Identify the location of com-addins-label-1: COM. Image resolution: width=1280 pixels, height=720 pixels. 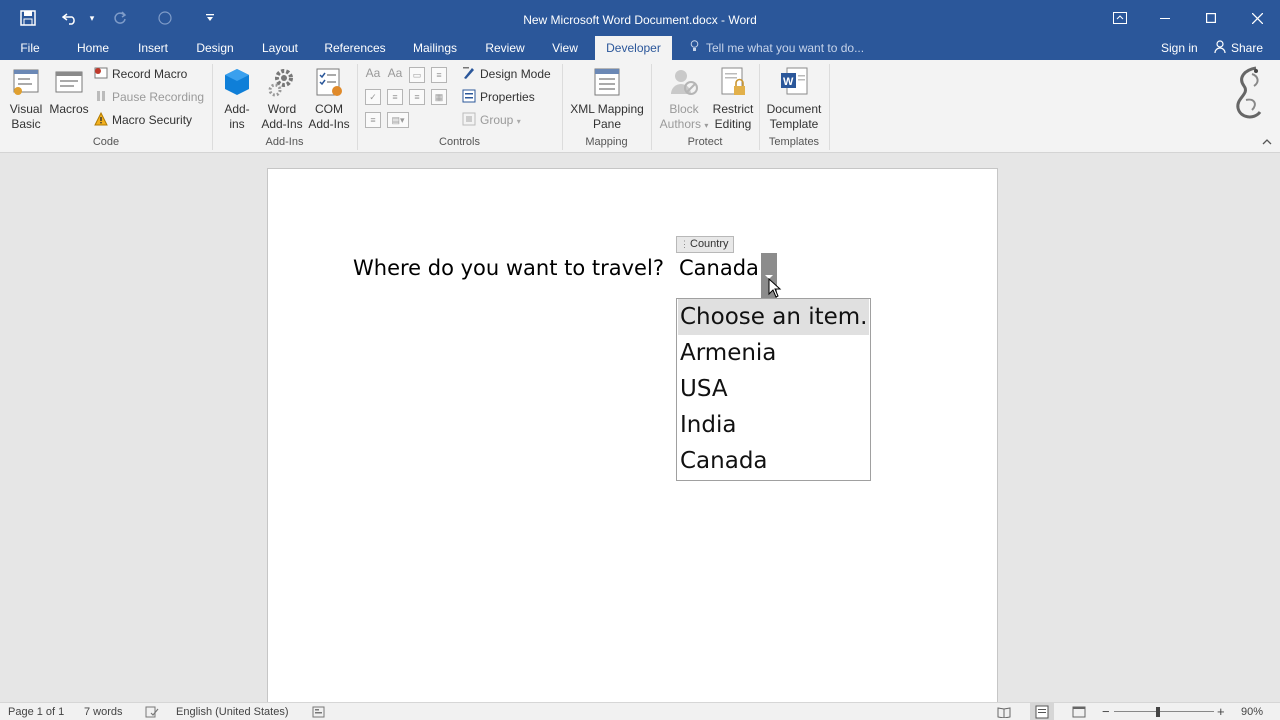
(329, 109).